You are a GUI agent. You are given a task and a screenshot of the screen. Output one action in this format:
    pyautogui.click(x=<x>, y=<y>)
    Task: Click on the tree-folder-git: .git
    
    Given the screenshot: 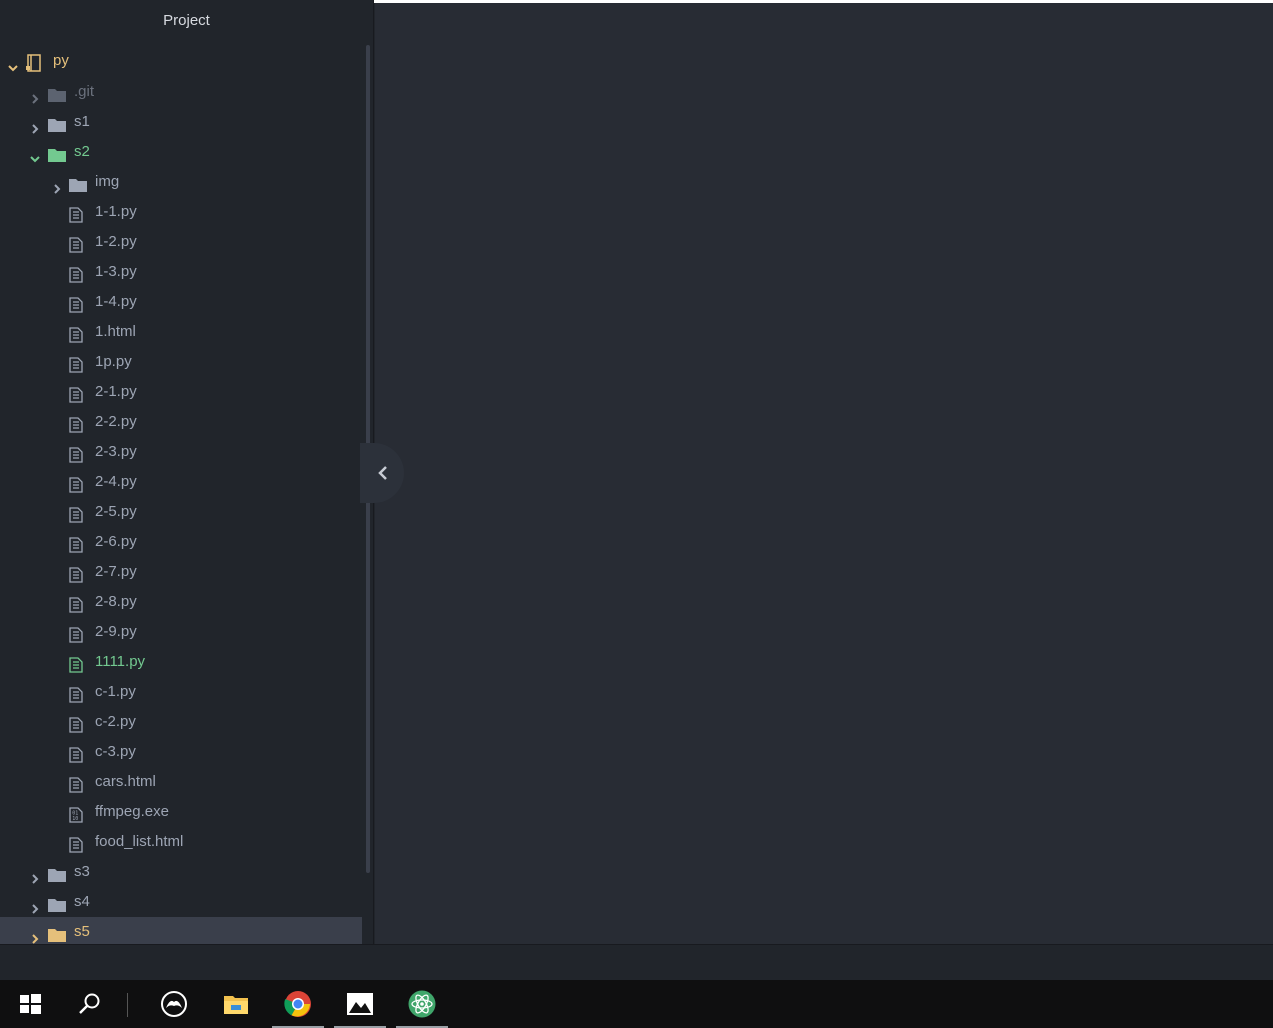 What is the action you would take?
    pyautogui.click(x=181, y=92)
    